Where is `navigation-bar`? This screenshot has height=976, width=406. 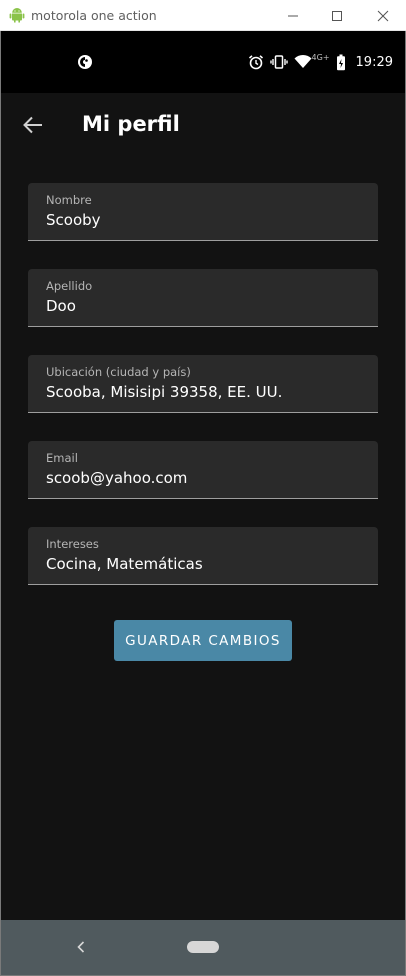
navigation-bar is located at coordinates (203, 947).